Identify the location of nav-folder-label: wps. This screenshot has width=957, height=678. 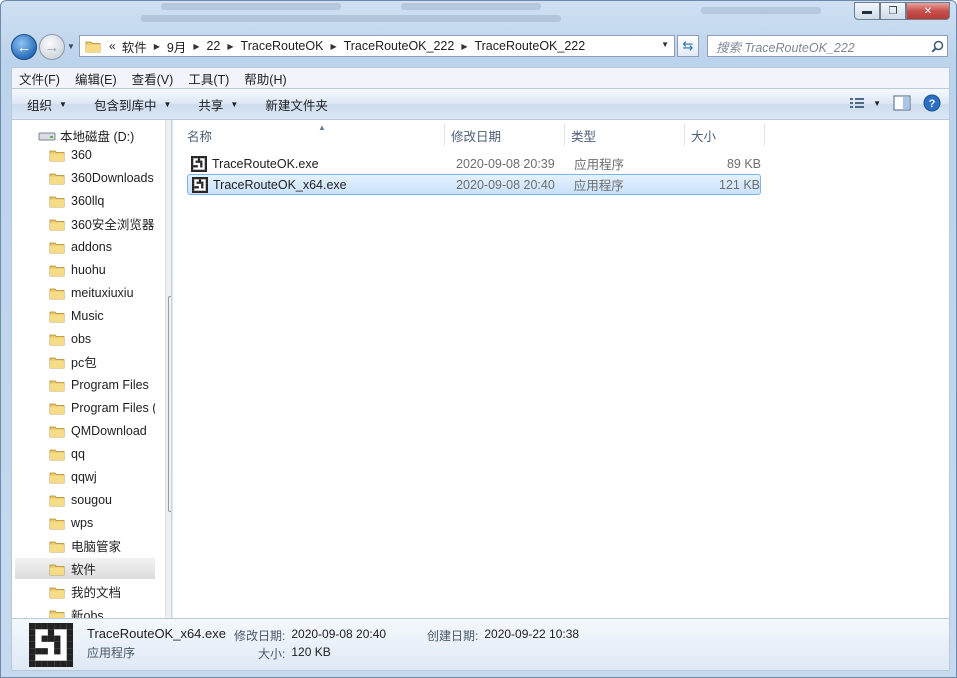
(82, 522).